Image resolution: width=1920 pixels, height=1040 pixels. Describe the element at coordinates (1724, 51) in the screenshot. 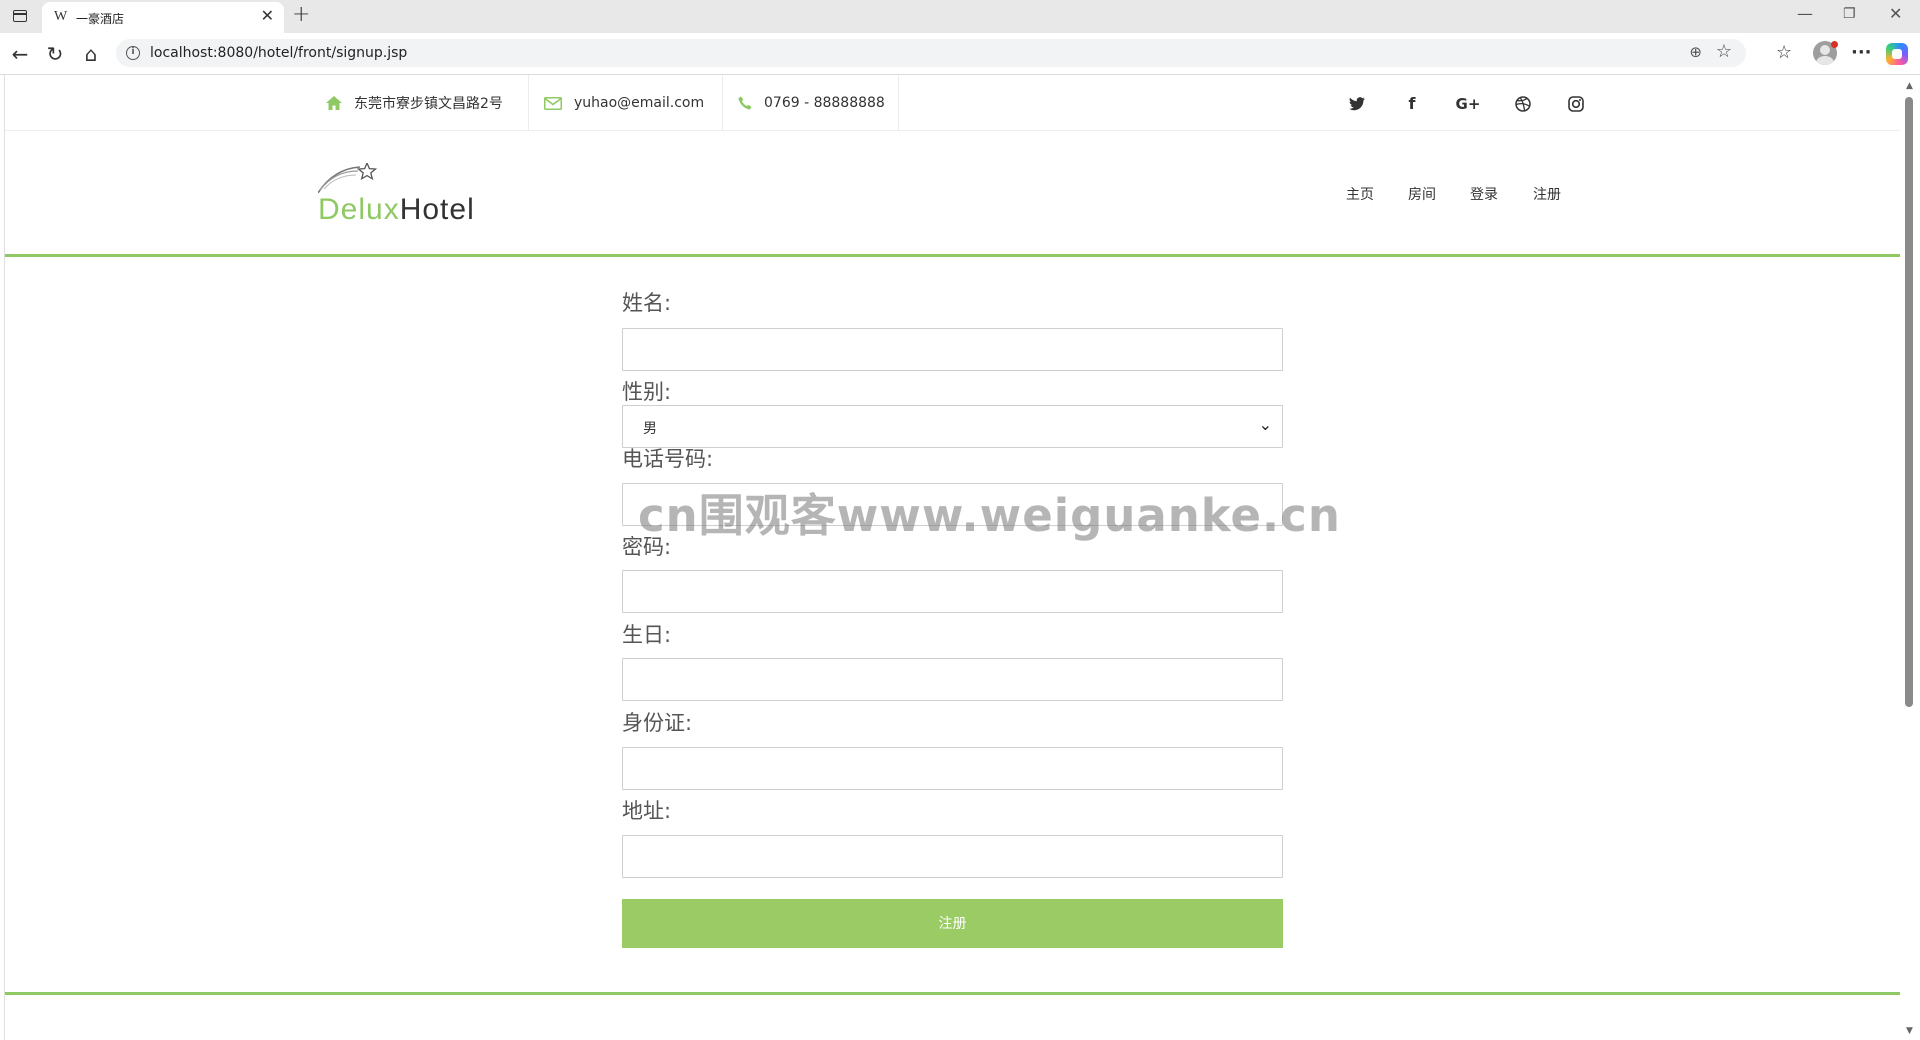

I see `favorite-star-icon: ☆` at that location.